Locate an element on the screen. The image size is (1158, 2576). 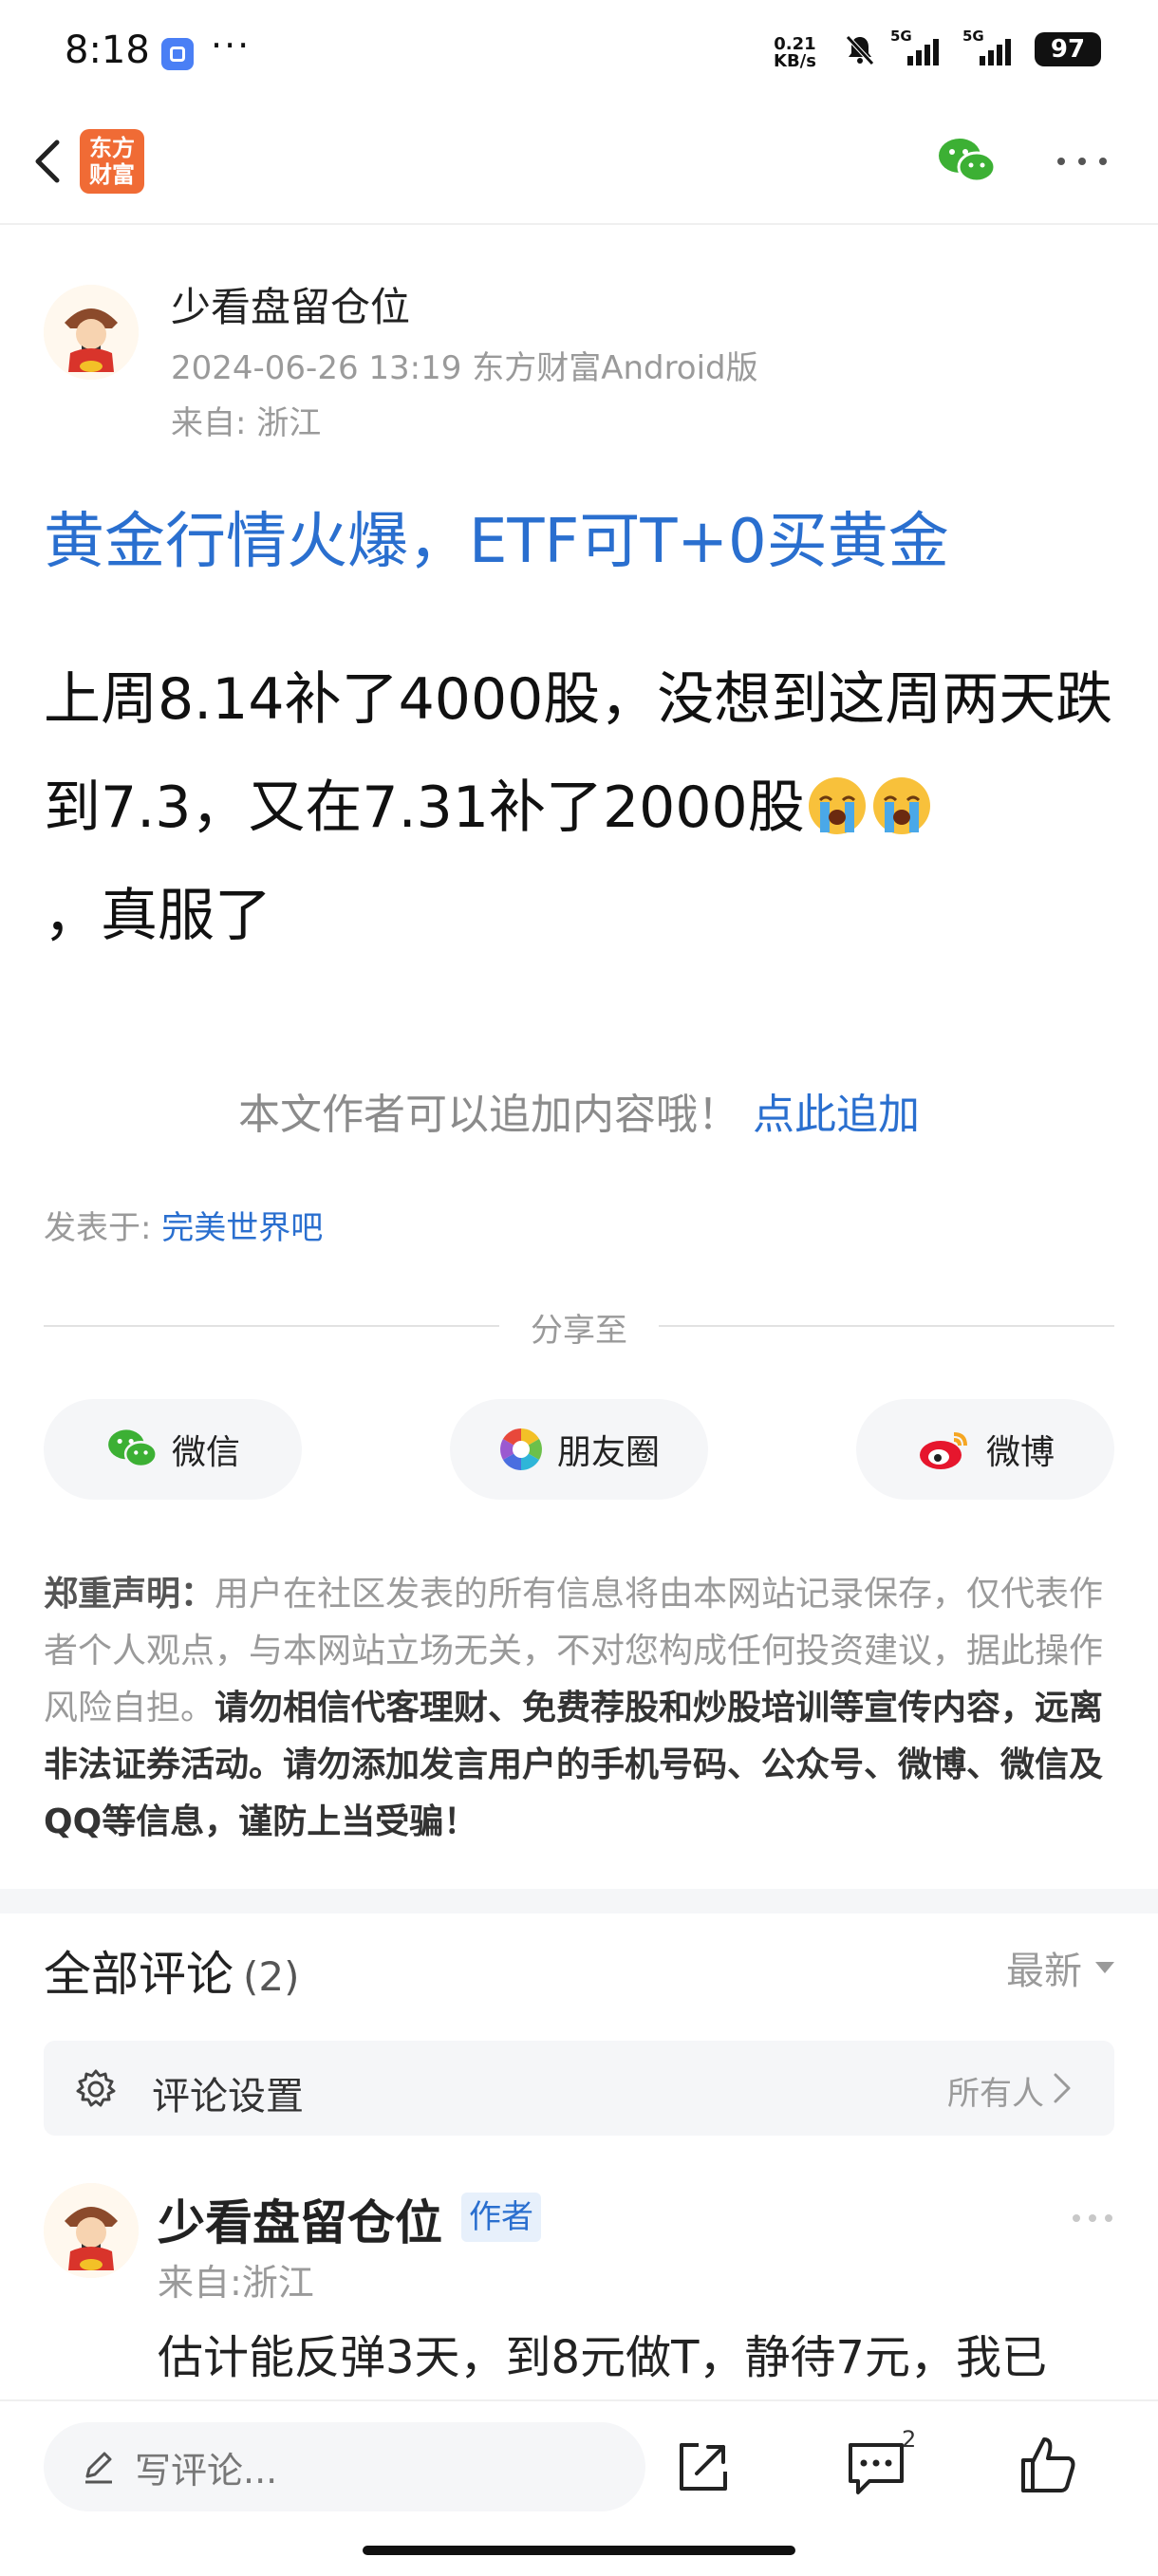
author-avatar is located at coordinates (91, 332).